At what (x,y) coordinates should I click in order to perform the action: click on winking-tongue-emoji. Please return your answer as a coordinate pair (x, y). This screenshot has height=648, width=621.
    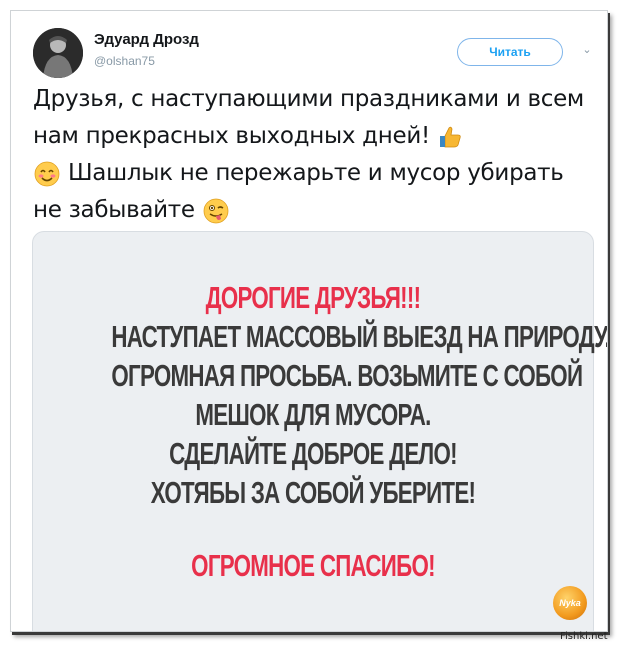
    Looking at the image, I should click on (216, 210).